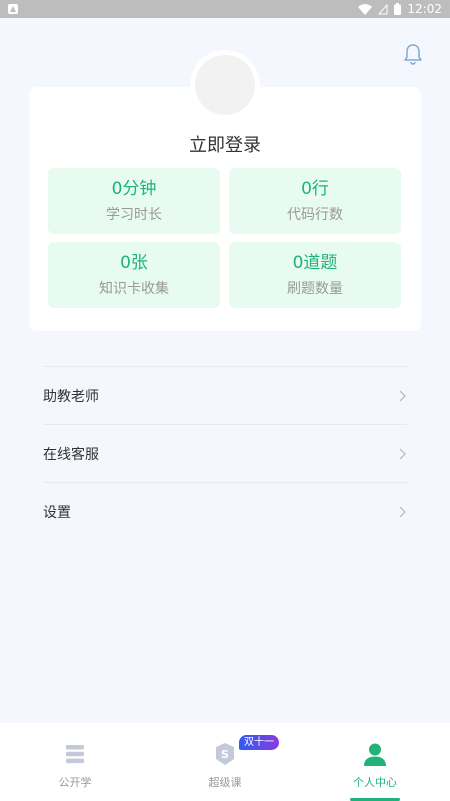 This screenshot has height=801, width=450. What do you see at coordinates (315, 201) in the screenshot?
I see `stat-code-lines: 0行 代码行数` at bounding box center [315, 201].